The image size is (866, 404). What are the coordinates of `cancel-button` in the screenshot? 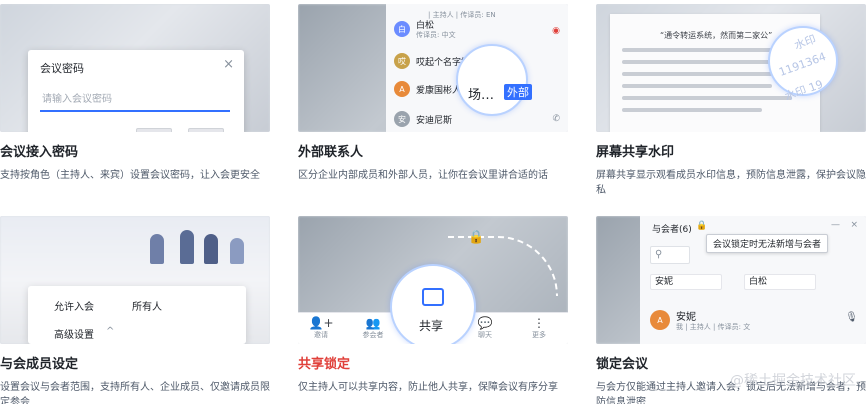 It's located at (154, 130).